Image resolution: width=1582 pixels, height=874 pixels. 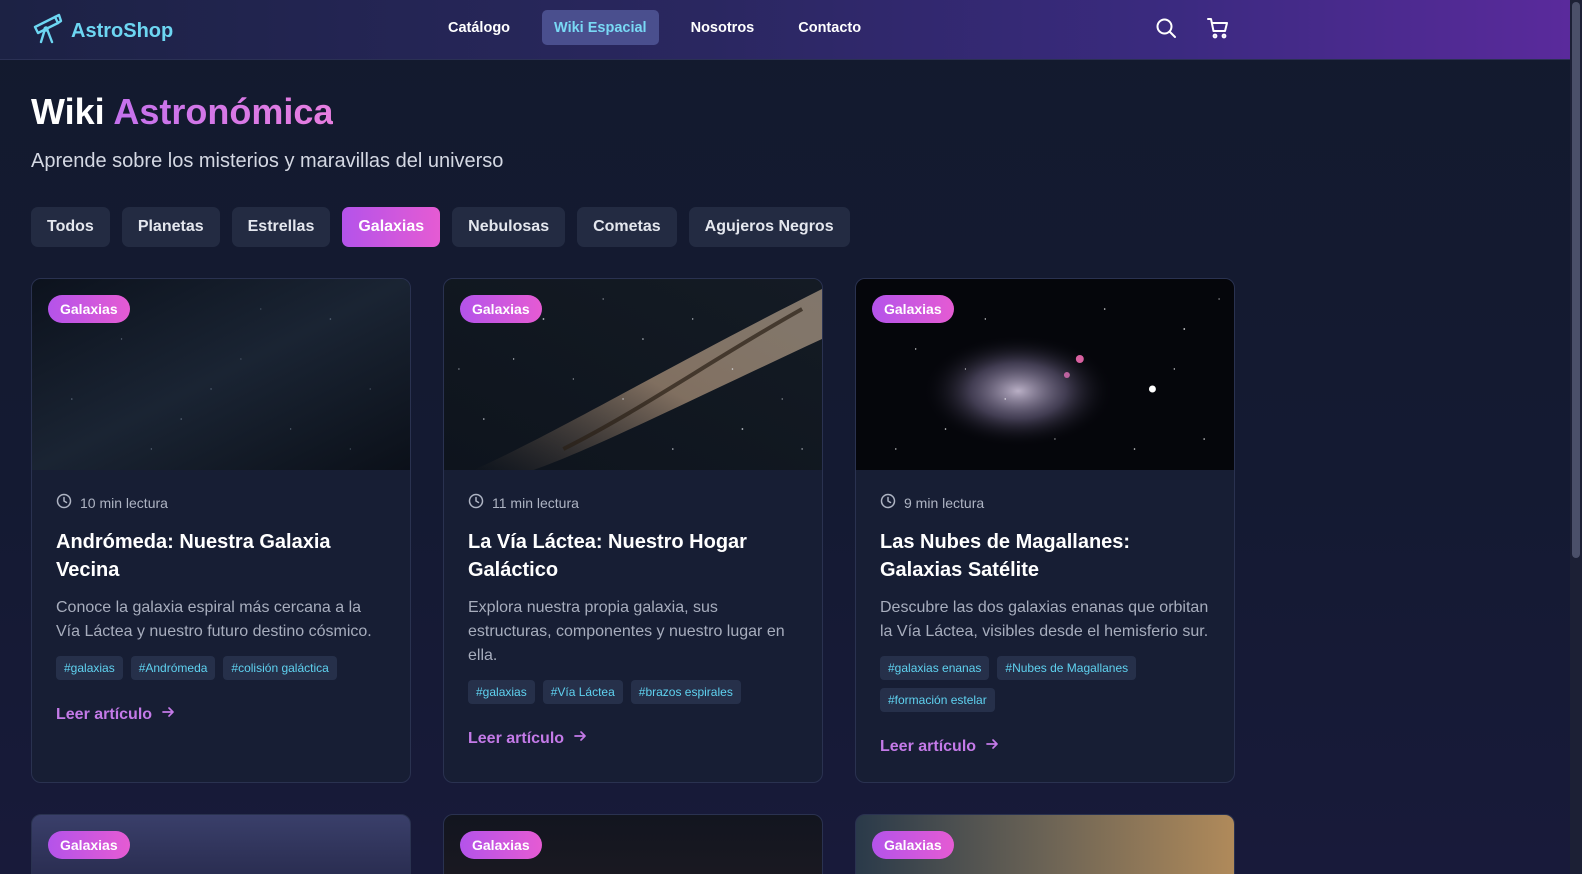 What do you see at coordinates (122, 31) in the screenshot?
I see `brand-name: AstroShop` at bounding box center [122, 31].